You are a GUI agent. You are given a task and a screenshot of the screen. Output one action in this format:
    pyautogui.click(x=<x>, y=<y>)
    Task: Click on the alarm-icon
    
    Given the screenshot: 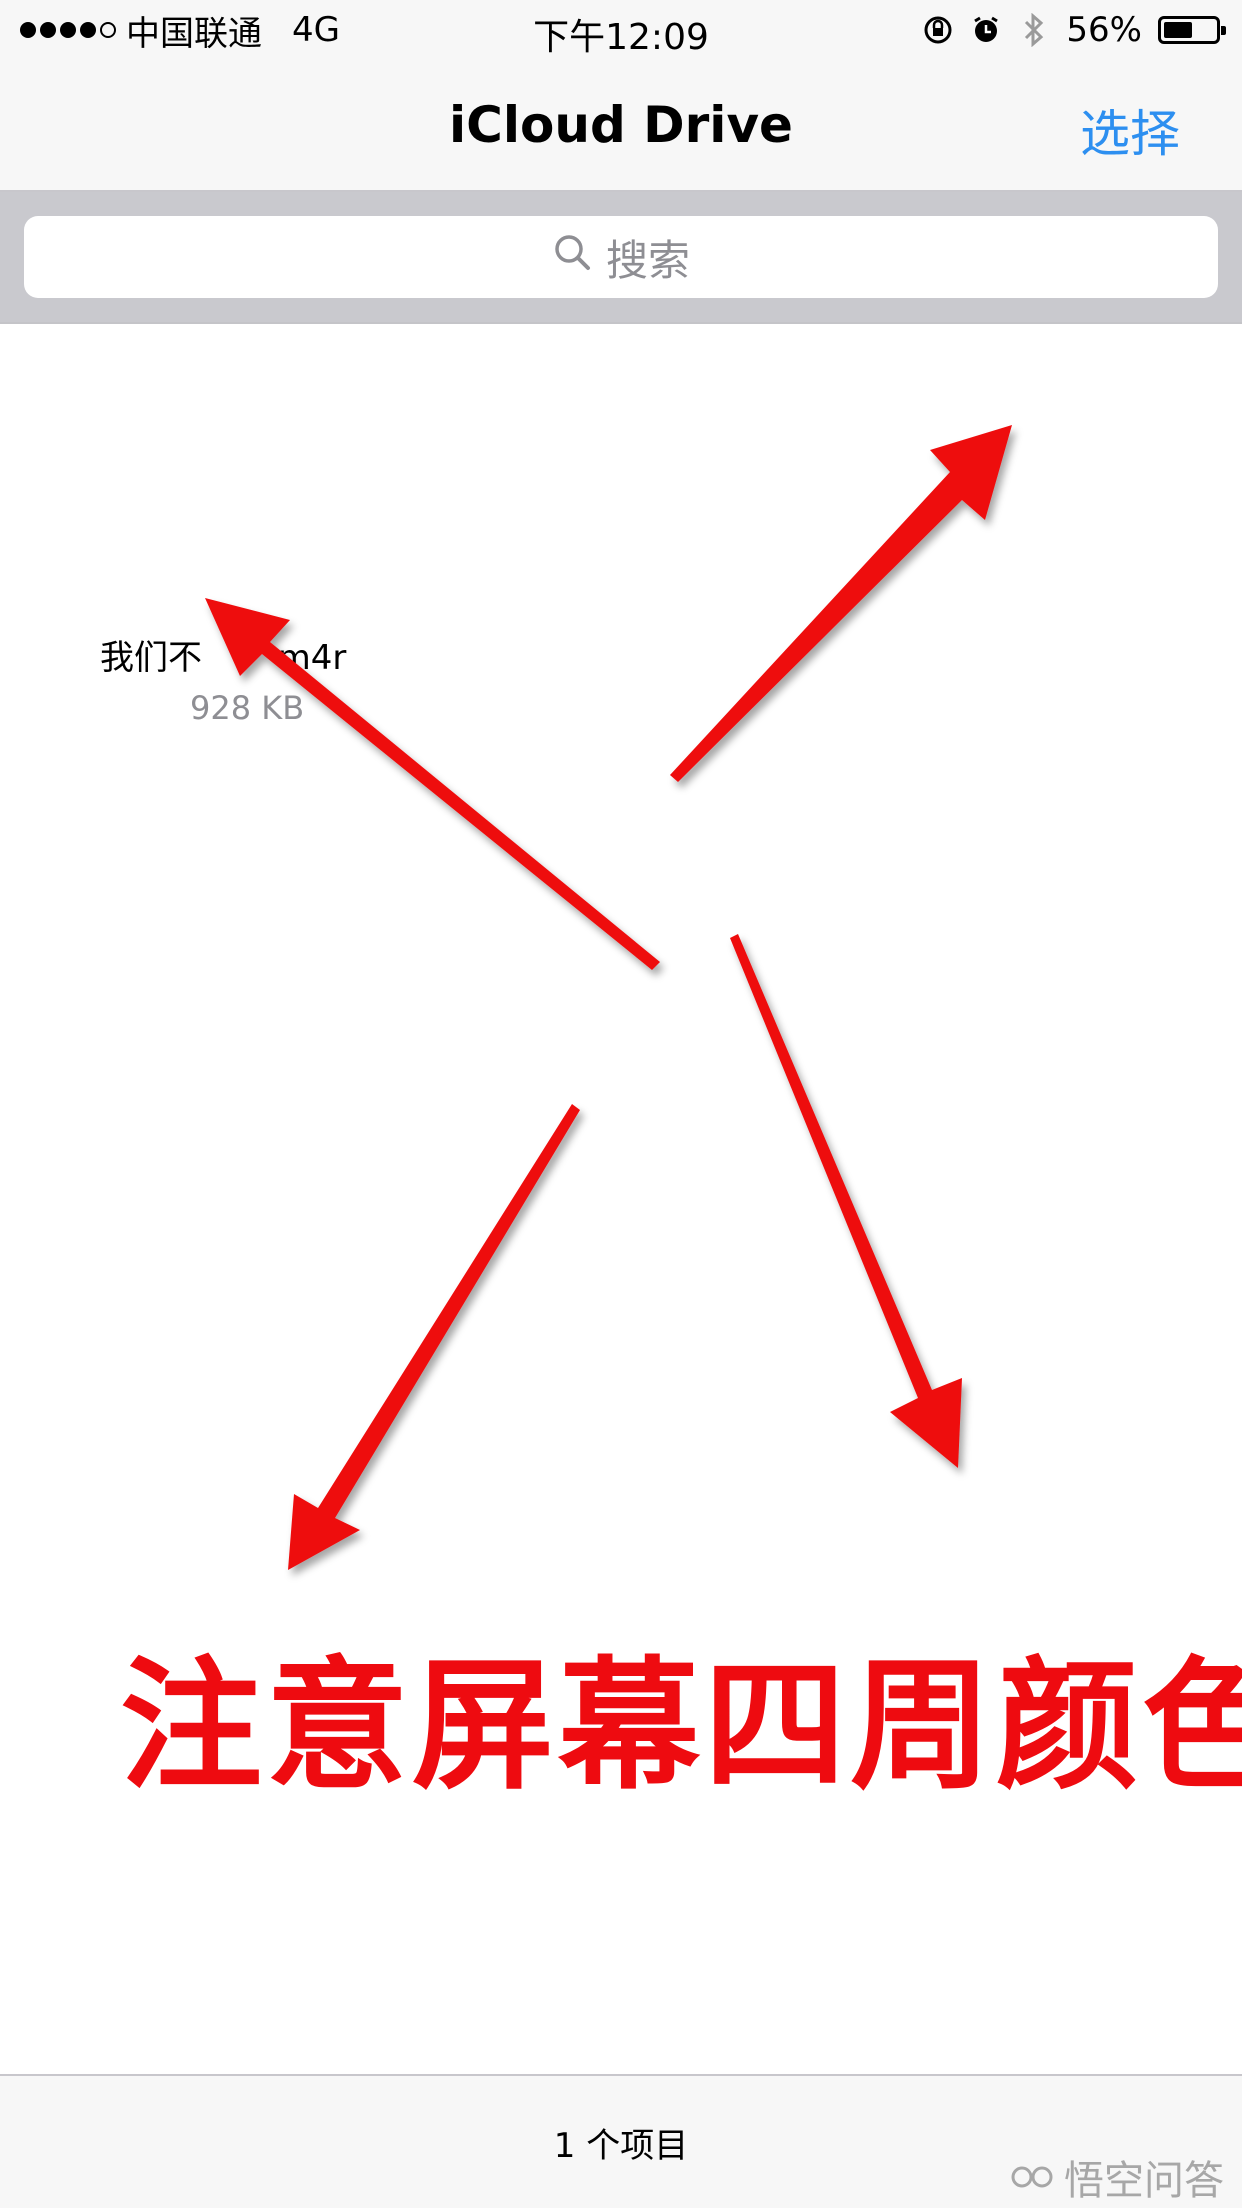 What is the action you would take?
    pyautogui.click(x=986, y=30)
    